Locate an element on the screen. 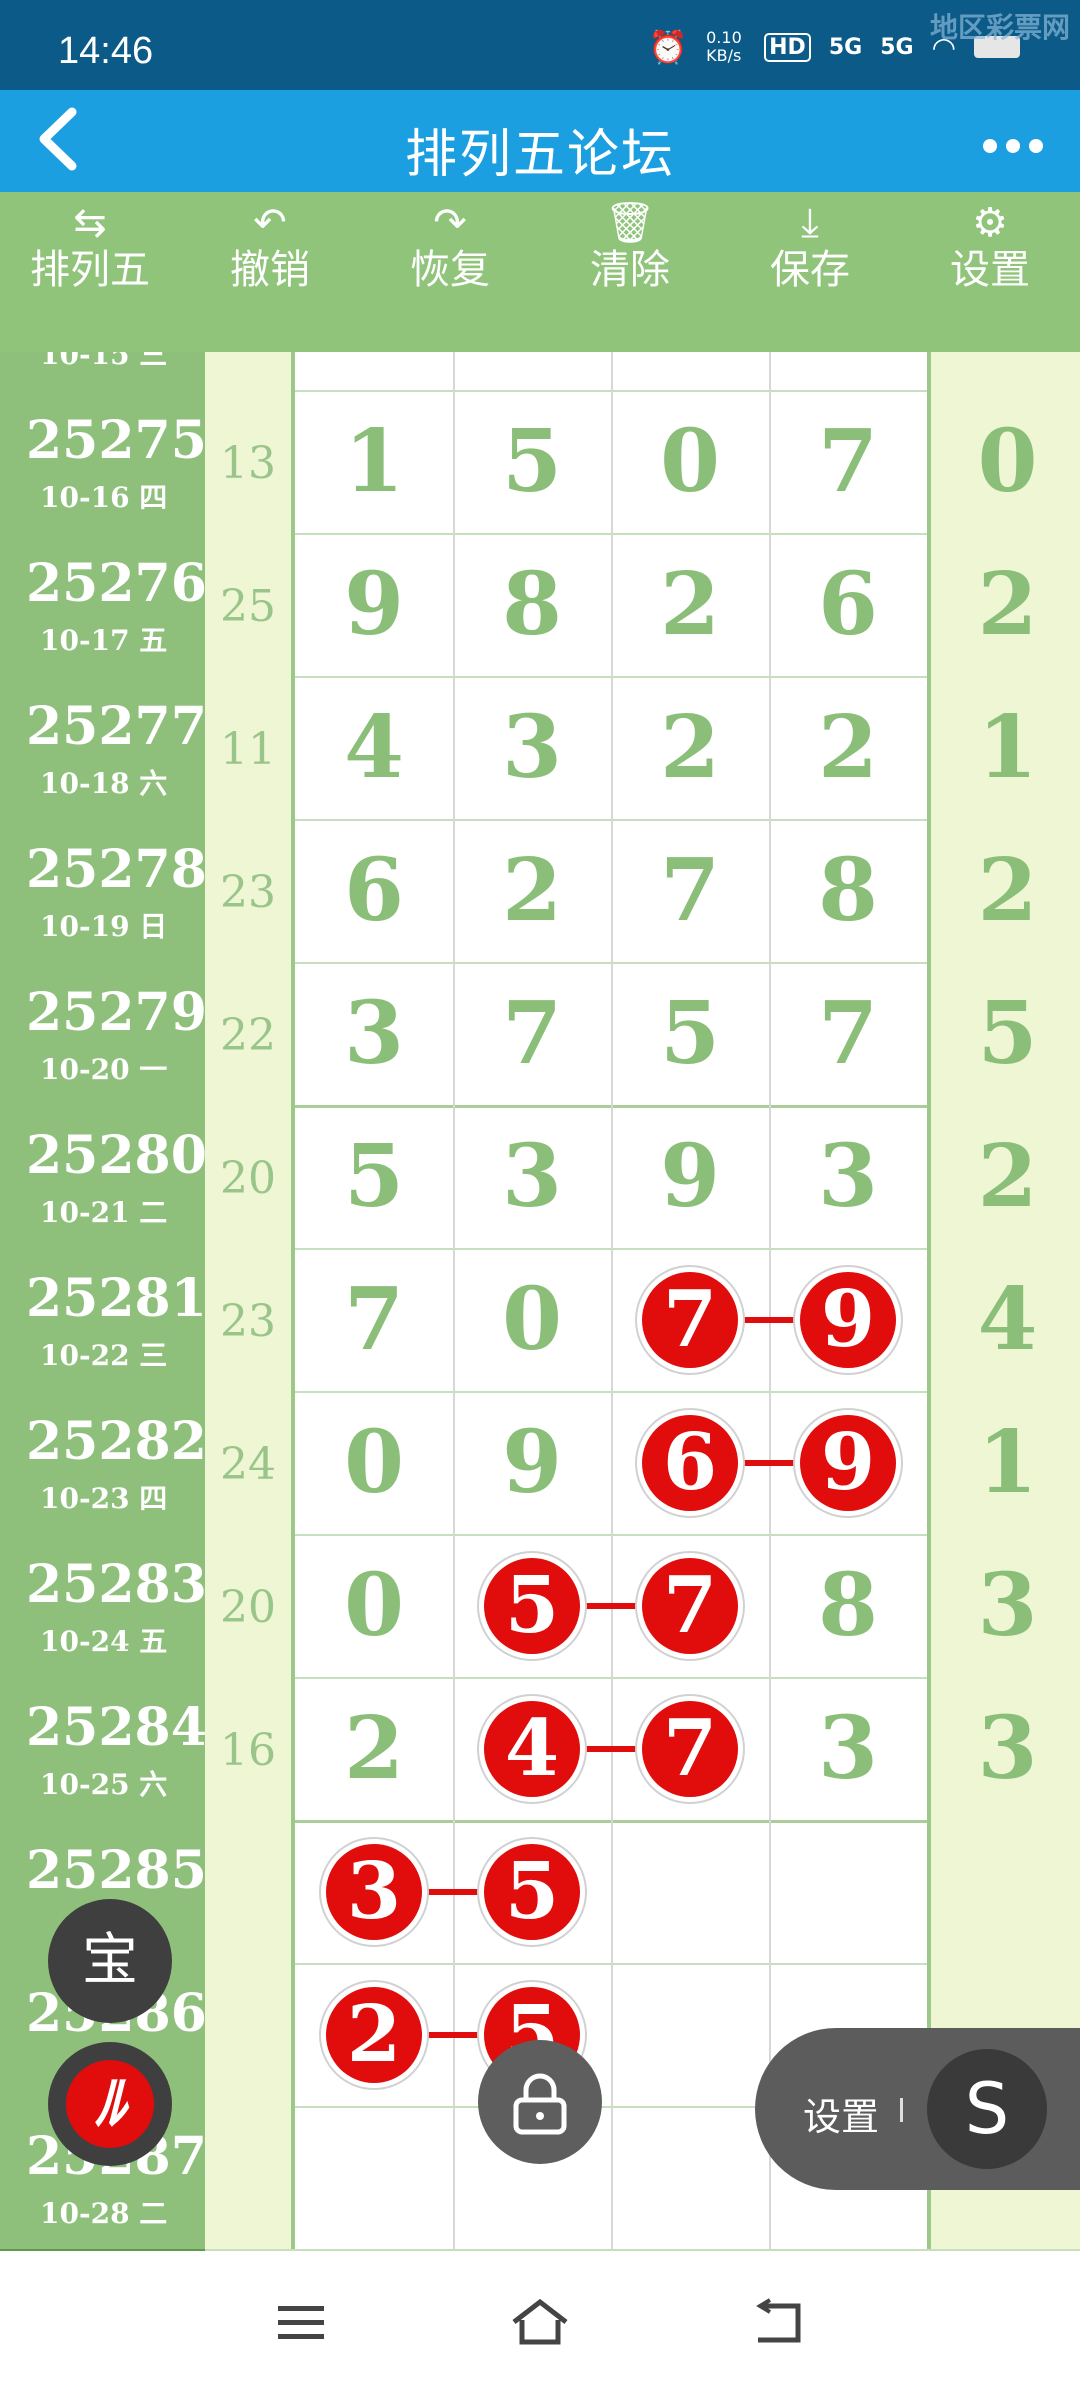 The image size is (1080, 2388). table-row: 25277 10-18 六 11 4 3 2 2 1 is located at coordinates (540, 748).